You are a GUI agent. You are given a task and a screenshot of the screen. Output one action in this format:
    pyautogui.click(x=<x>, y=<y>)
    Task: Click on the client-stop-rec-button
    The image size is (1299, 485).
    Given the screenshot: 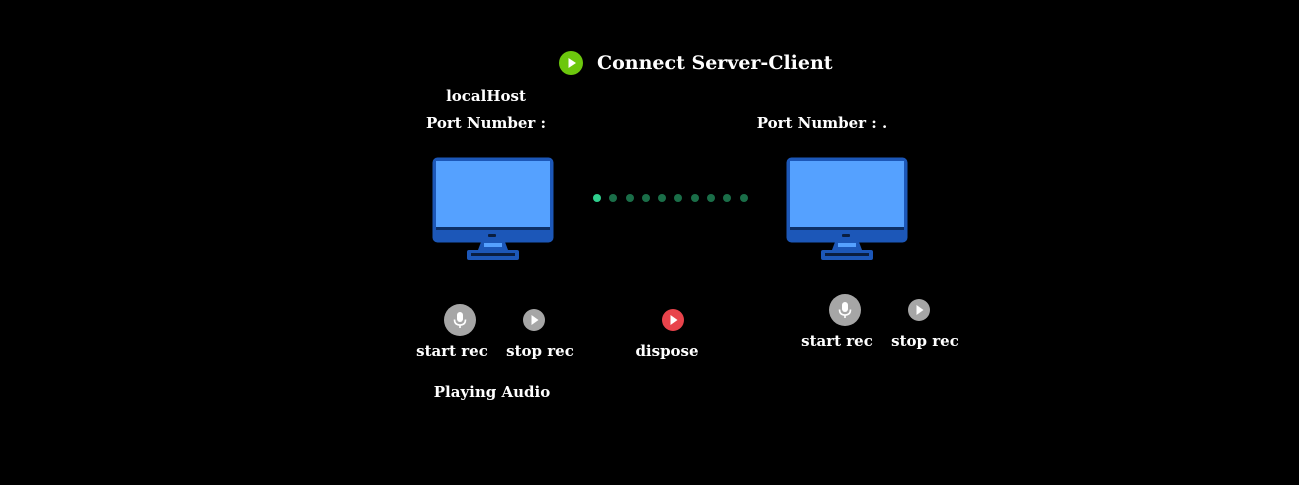 What is the action you would take?
    pyautogui.click(x=919, y=310)
    